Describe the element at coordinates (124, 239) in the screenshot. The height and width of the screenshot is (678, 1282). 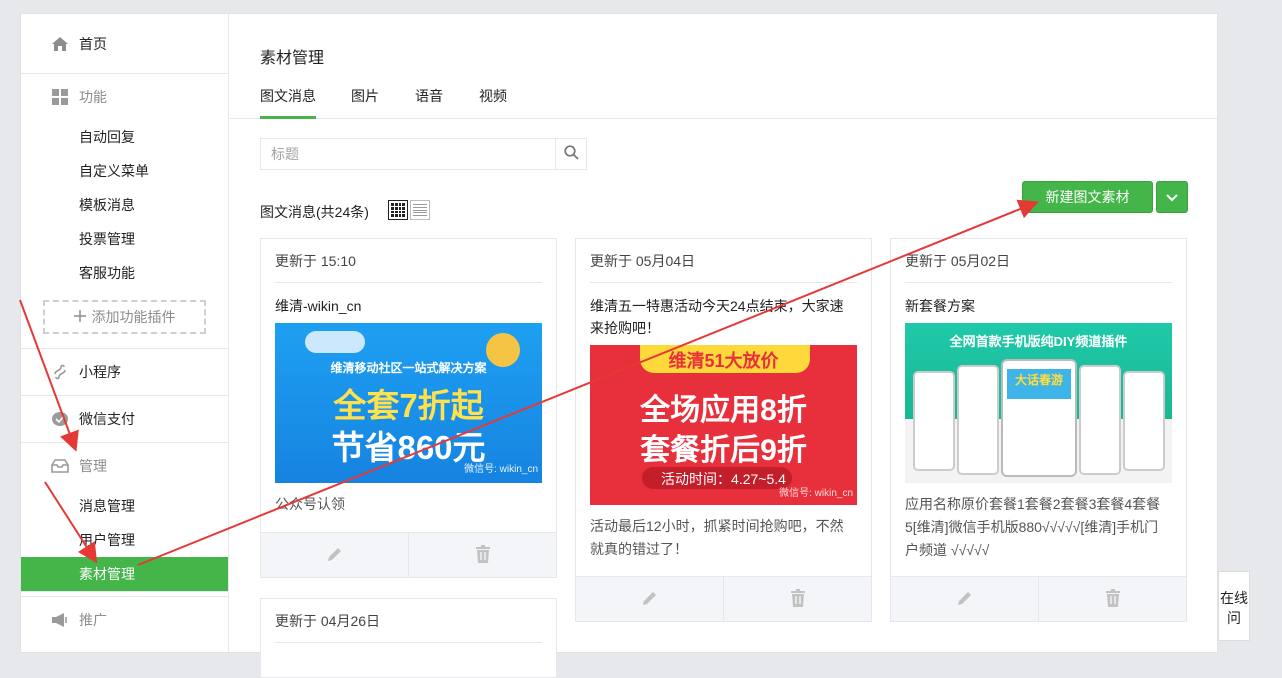
I see `sidebar-item-vote: 投票管理` at that location.